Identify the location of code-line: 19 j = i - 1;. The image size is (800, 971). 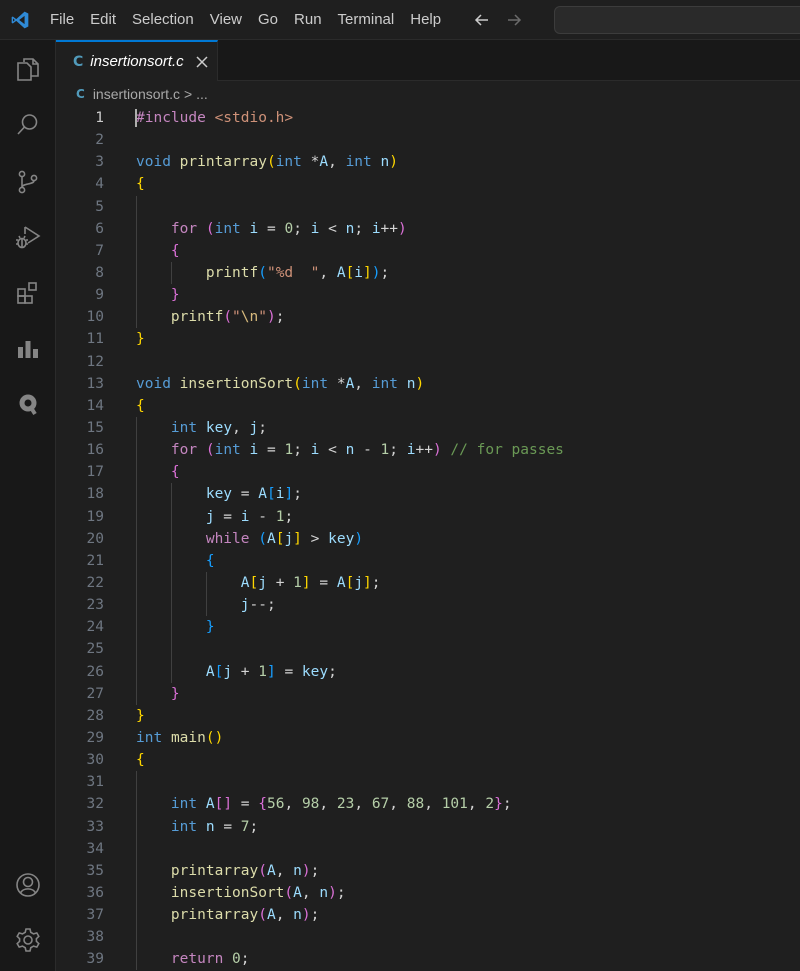
(428, 516).